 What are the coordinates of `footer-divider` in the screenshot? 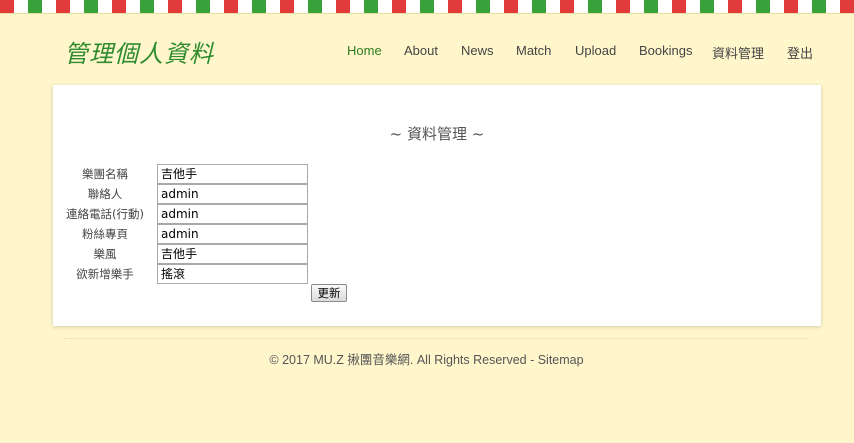 It's located at (437, 338).